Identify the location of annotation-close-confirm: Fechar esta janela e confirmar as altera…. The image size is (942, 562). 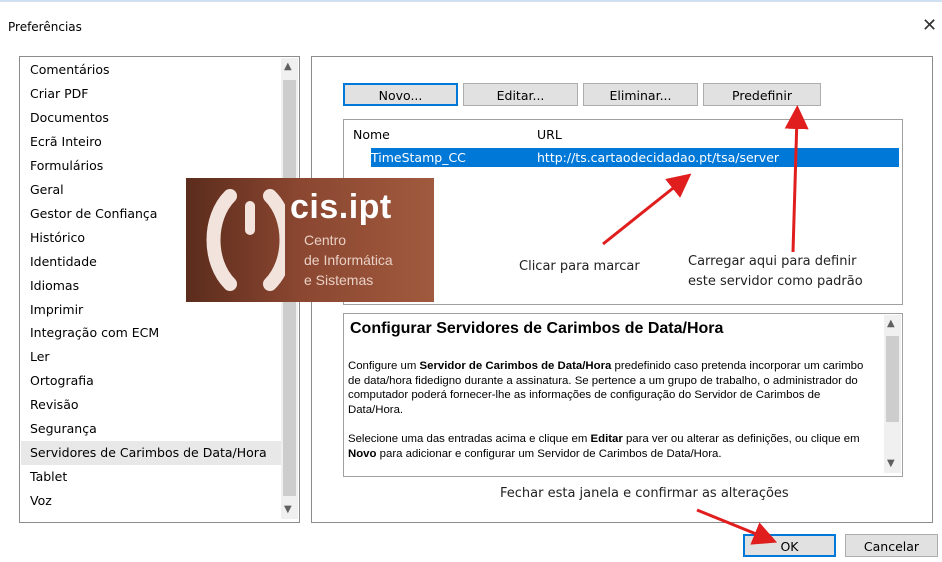
(644, 493).